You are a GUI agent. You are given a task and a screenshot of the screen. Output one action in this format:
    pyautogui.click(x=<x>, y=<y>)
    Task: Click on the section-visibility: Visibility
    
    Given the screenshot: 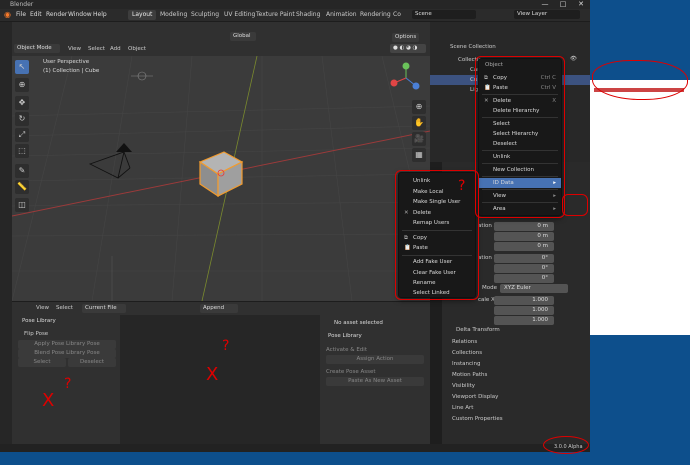 What is the action you would take?
    pyautogui.click(x=463, y=386)
    